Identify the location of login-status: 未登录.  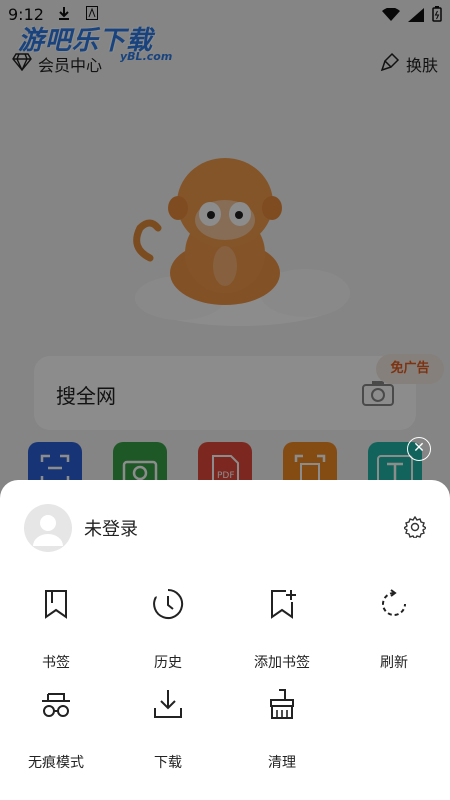
(111, 529).